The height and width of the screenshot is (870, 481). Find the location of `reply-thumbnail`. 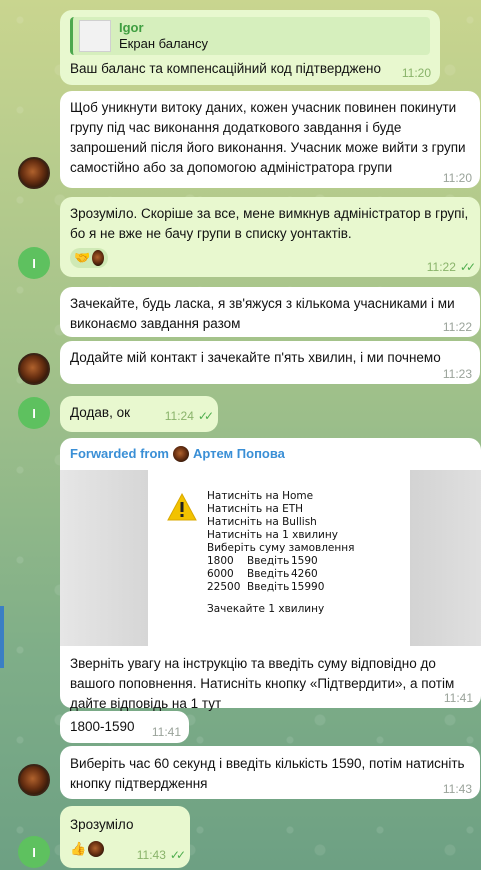

reply-thumbnail is located at coordinates (95, 36).